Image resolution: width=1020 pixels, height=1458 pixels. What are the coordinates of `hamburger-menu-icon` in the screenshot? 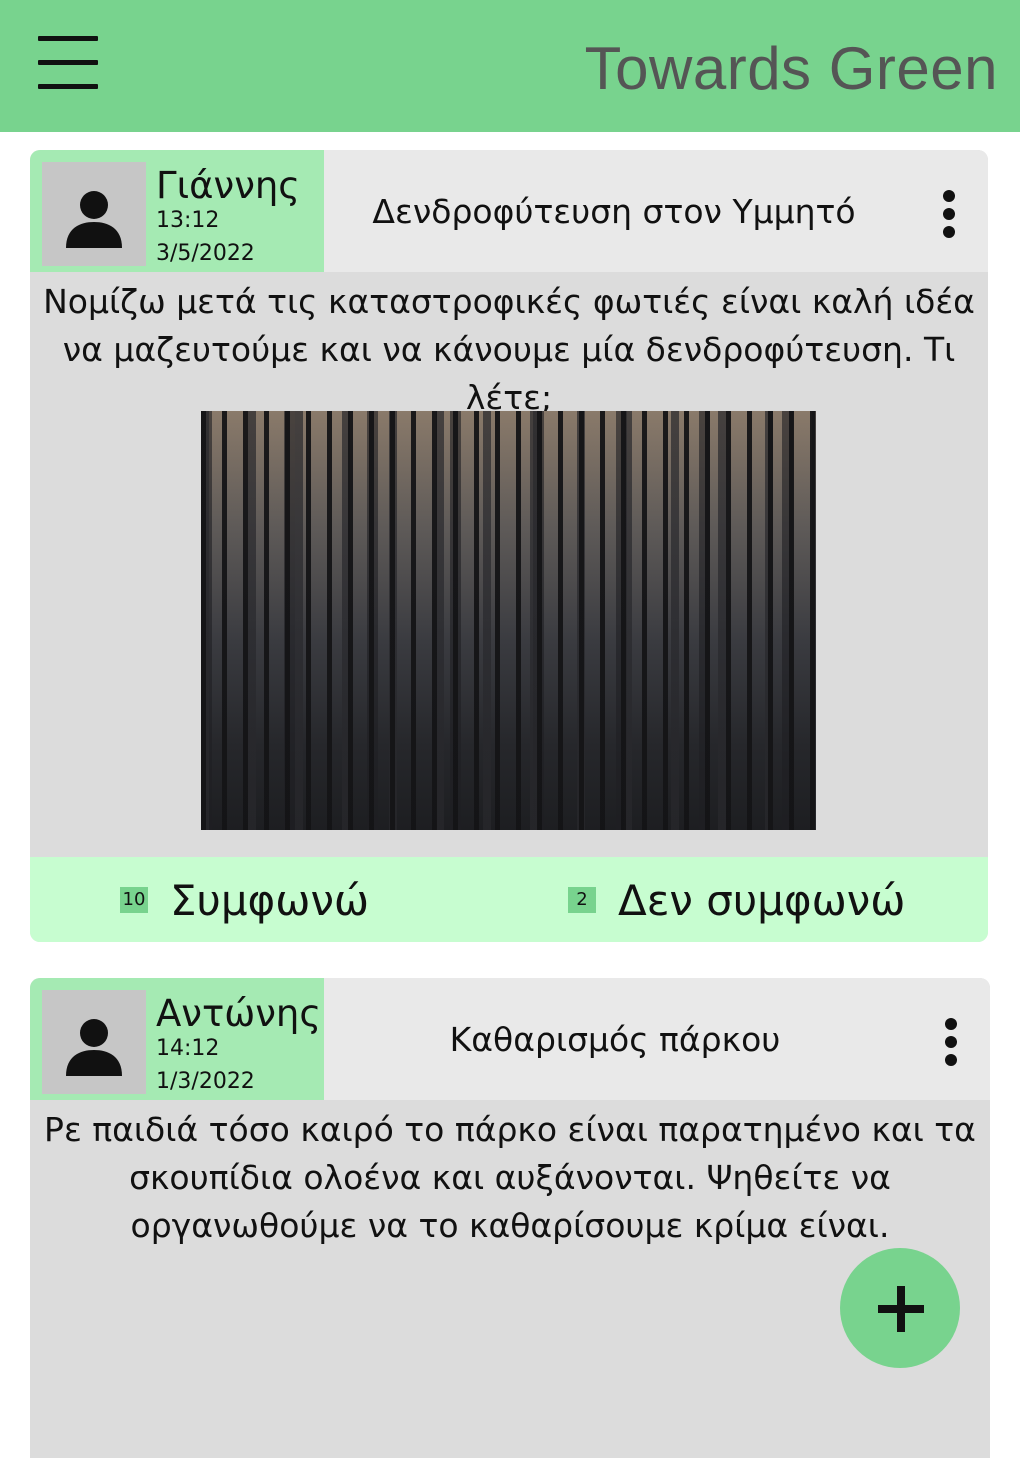 It's located at (69, 63).